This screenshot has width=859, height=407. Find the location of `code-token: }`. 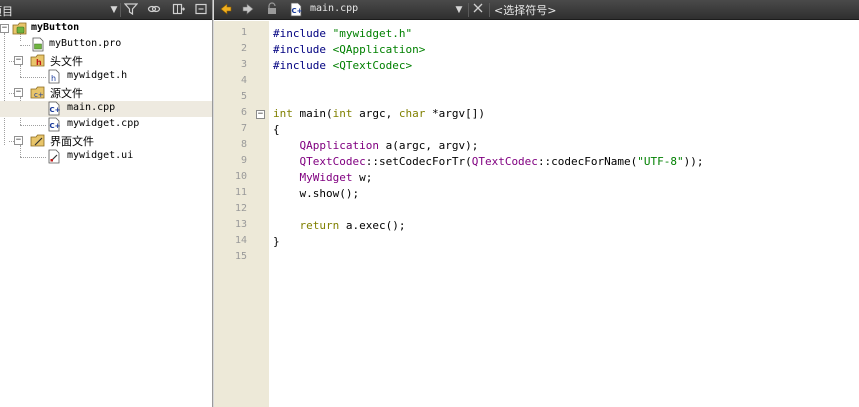

code-token: } is located at coordinates (276, 241).